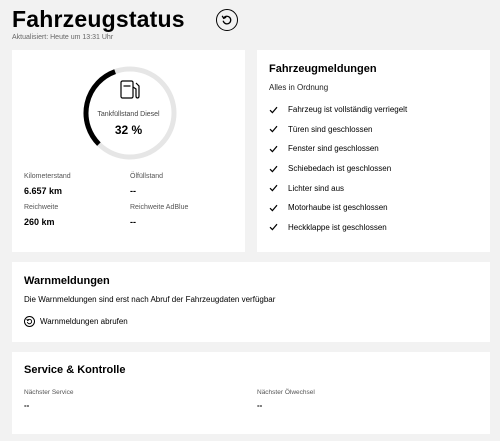  Describe the element at coordinates (180, 184) in the screenshot. I see `oil-level-stat: Ölfüllstand --` at that location.